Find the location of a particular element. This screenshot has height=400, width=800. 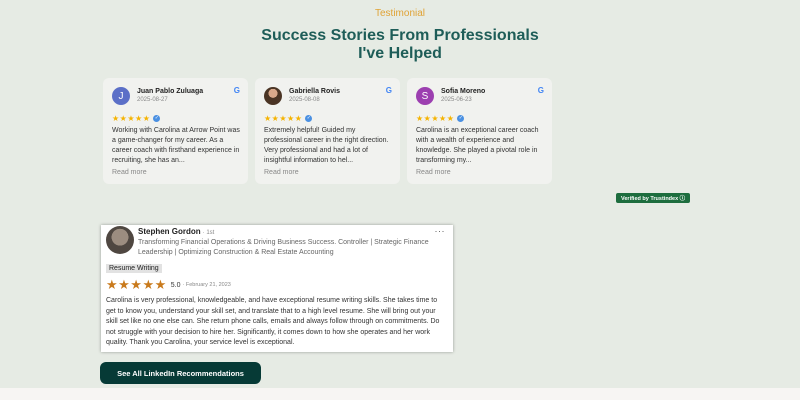

more-options-icon: ··· is located at coordinates (440, 231).